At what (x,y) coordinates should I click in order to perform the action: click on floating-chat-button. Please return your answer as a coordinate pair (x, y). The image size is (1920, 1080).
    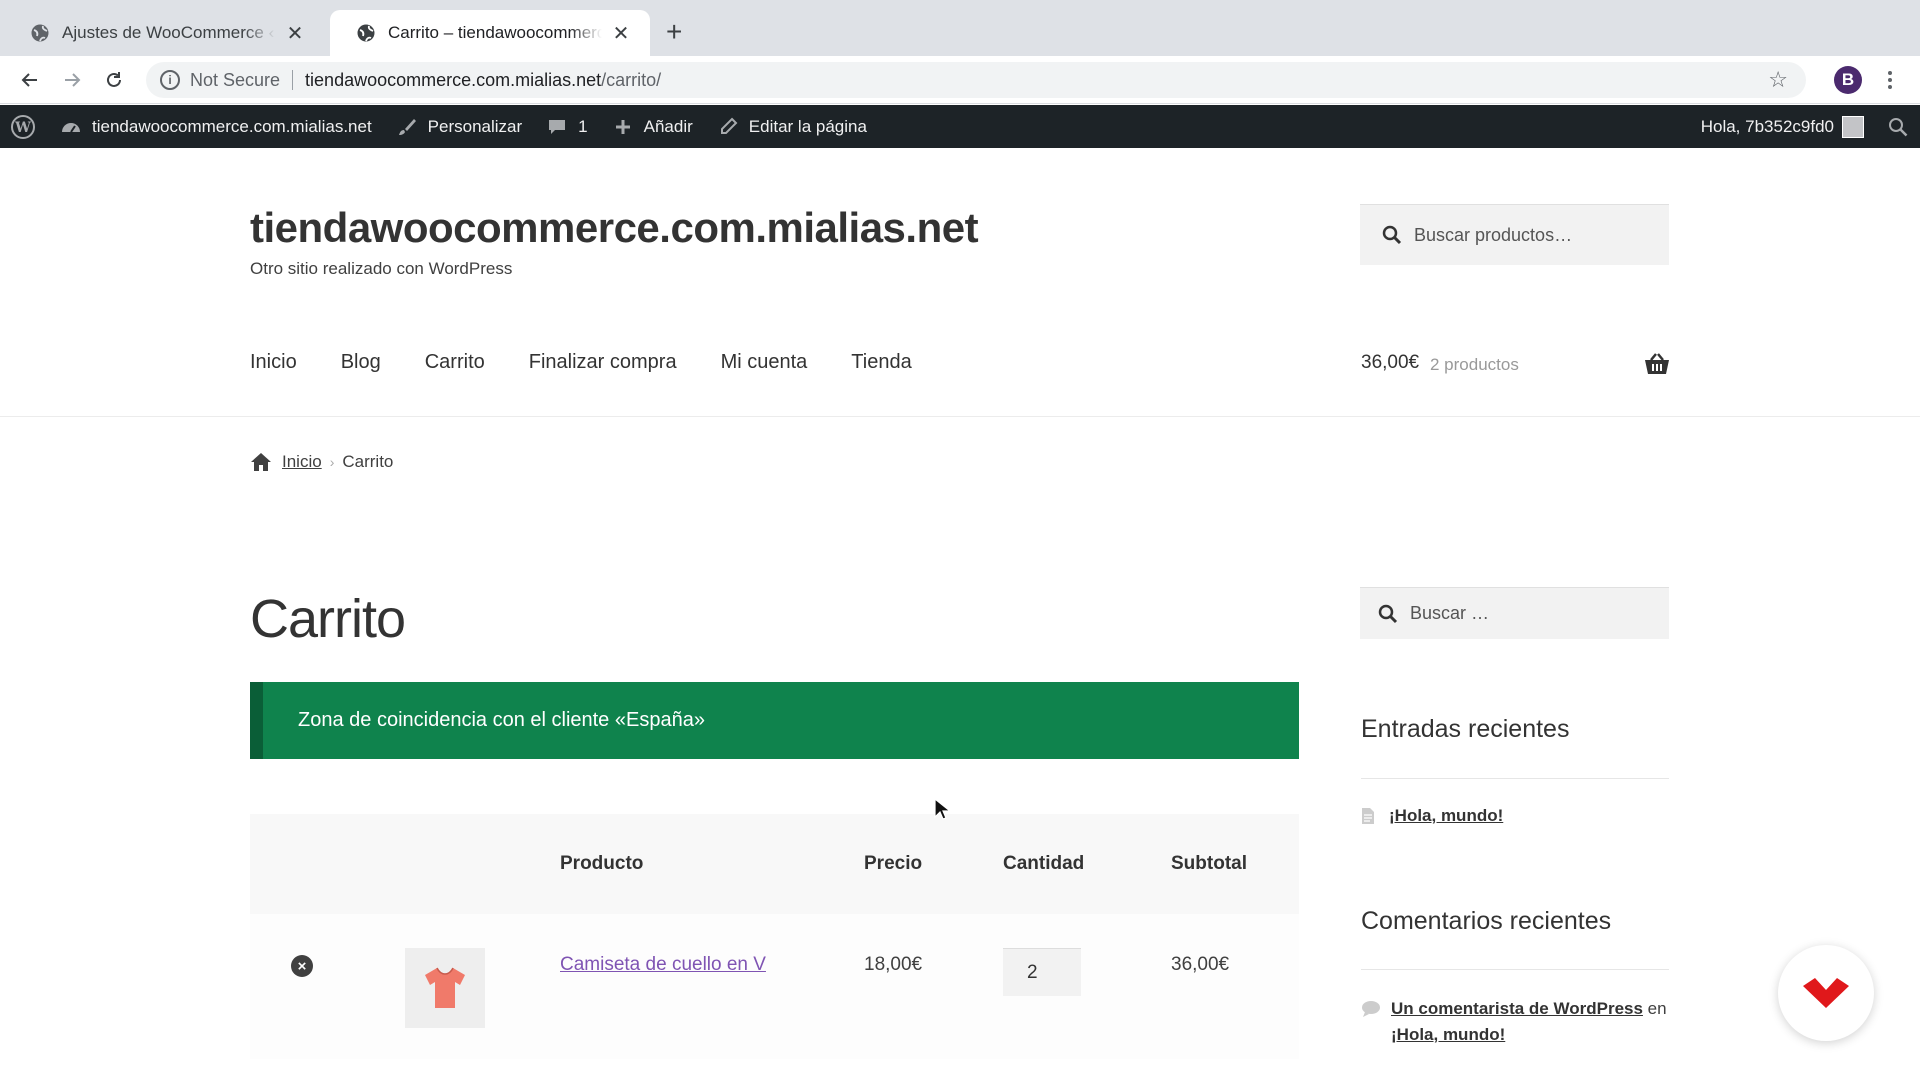
    Looking at the image, I should click on (1826, 993).